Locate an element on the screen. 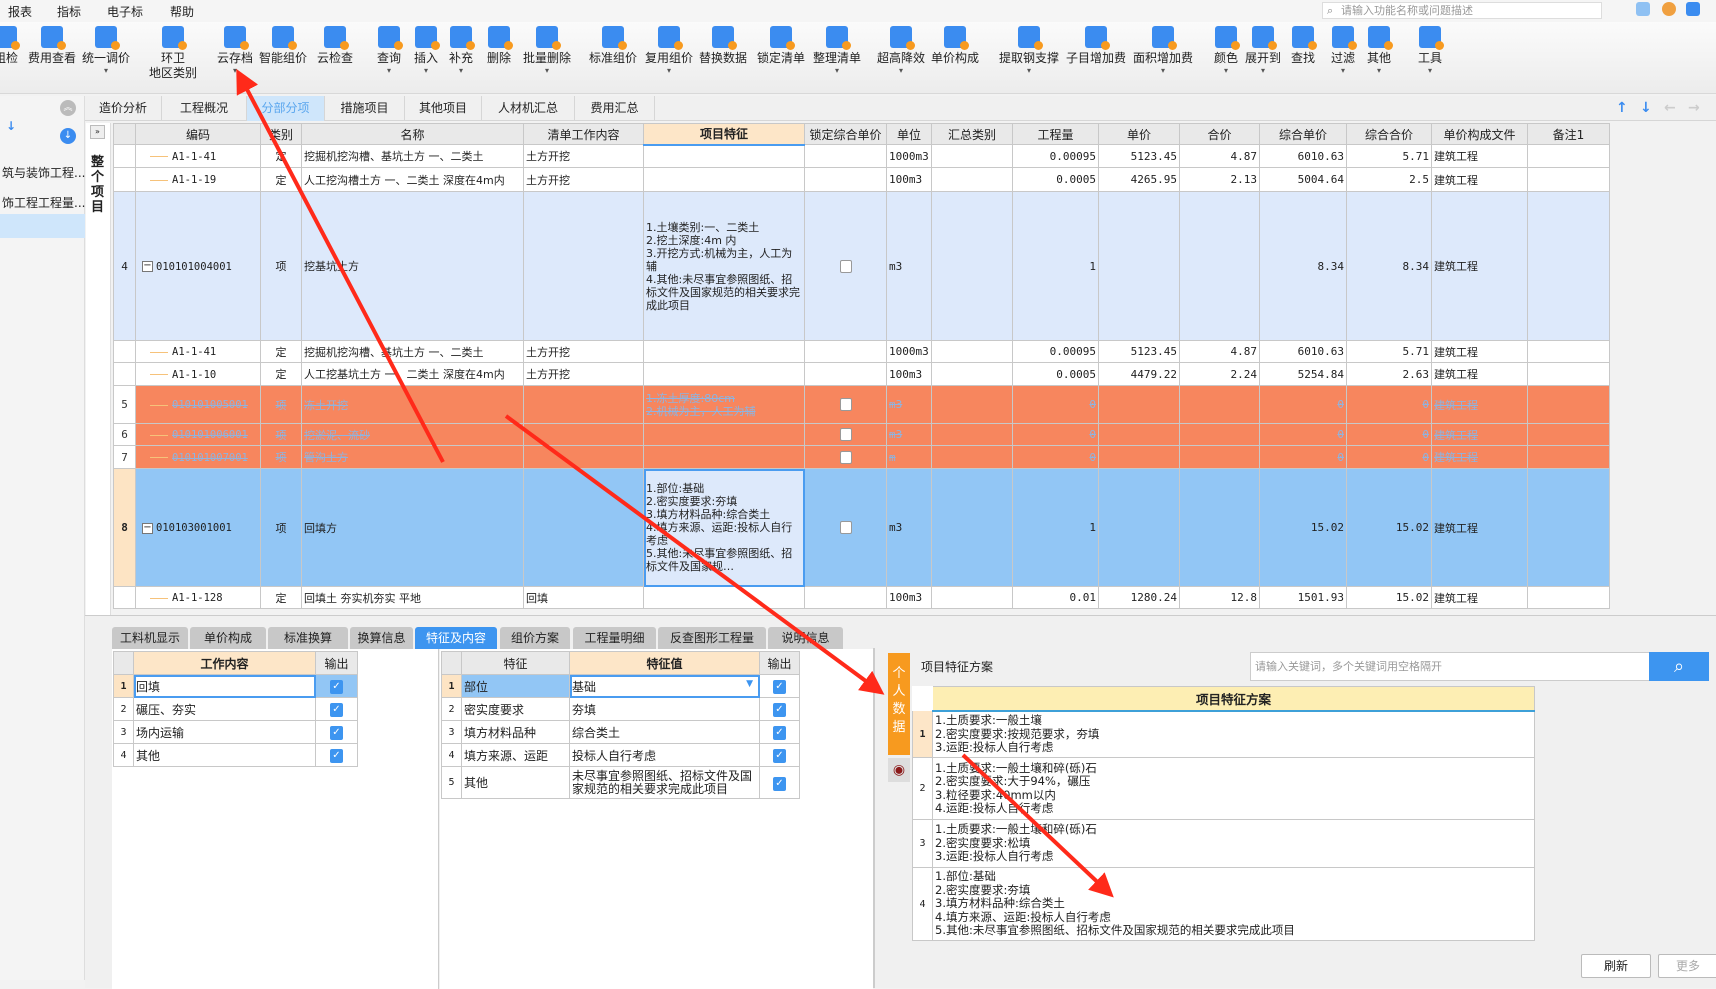  apps-icon is located at coordinates (1693, 9).